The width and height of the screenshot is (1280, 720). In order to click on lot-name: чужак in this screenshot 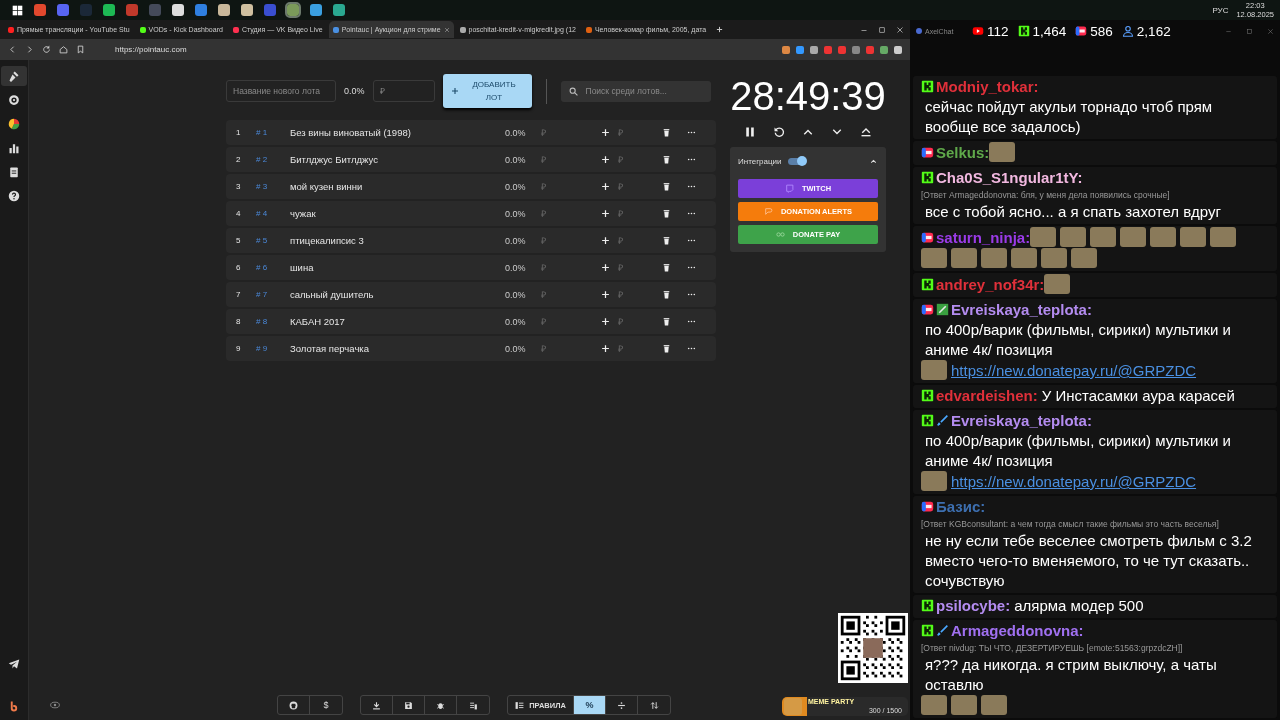, I will do `click(397, 213)`.